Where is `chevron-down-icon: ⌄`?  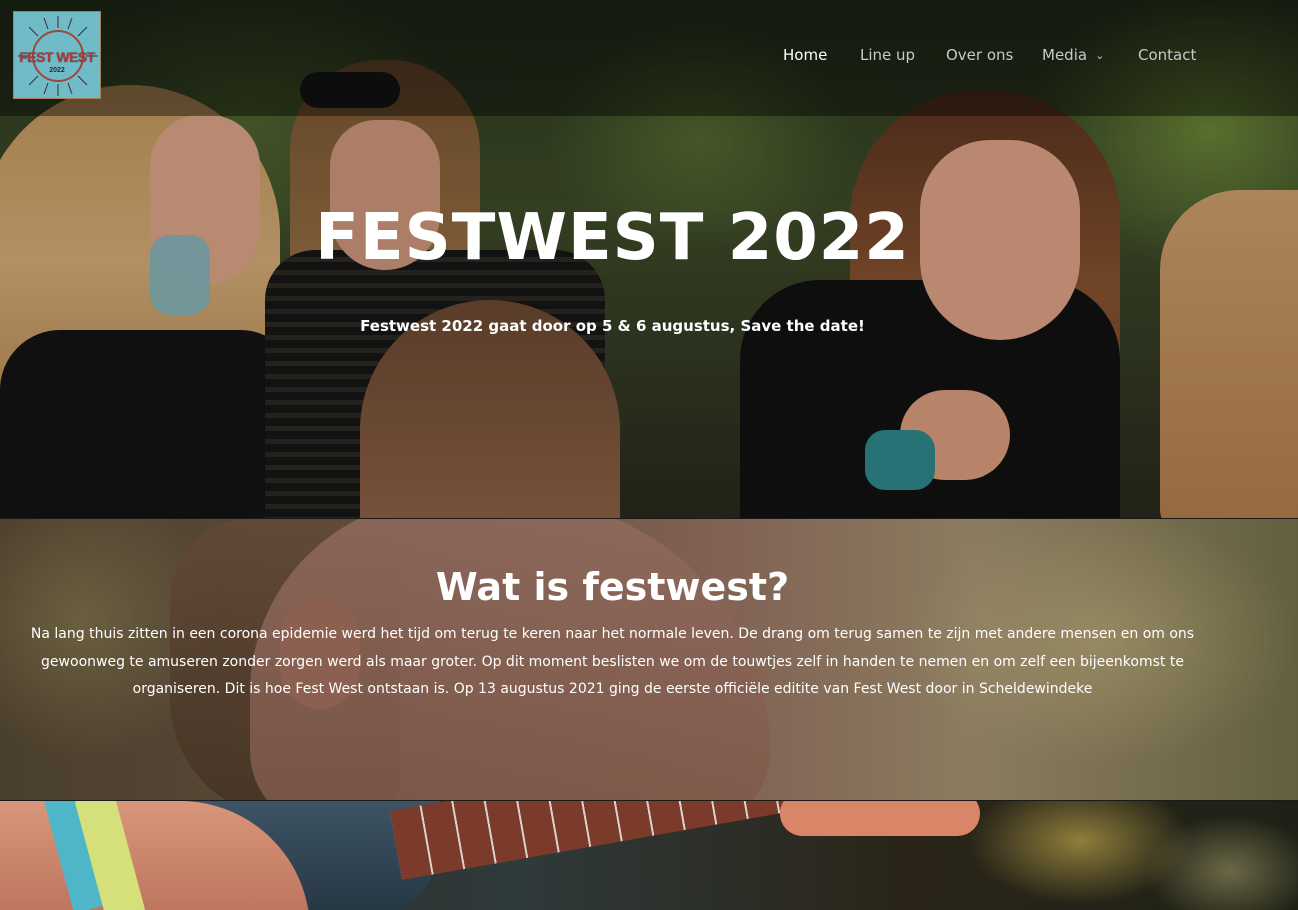 chevron-down-icon: ⌄ is located at coordinates (1100, 55).